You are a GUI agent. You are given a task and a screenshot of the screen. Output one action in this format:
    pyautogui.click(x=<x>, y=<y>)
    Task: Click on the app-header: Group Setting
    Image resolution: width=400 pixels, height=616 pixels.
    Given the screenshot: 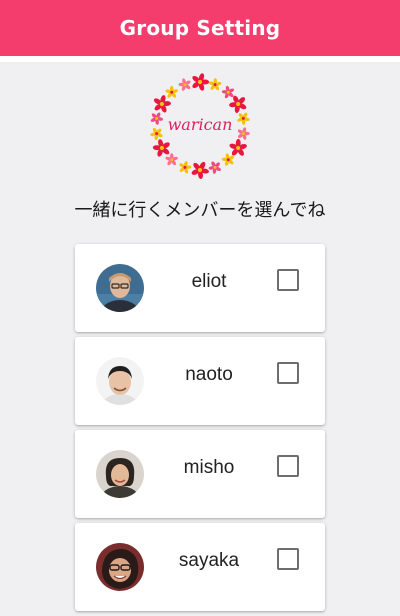 What is the action you would take?
    pyautogui.click(x=200, y=28)
    